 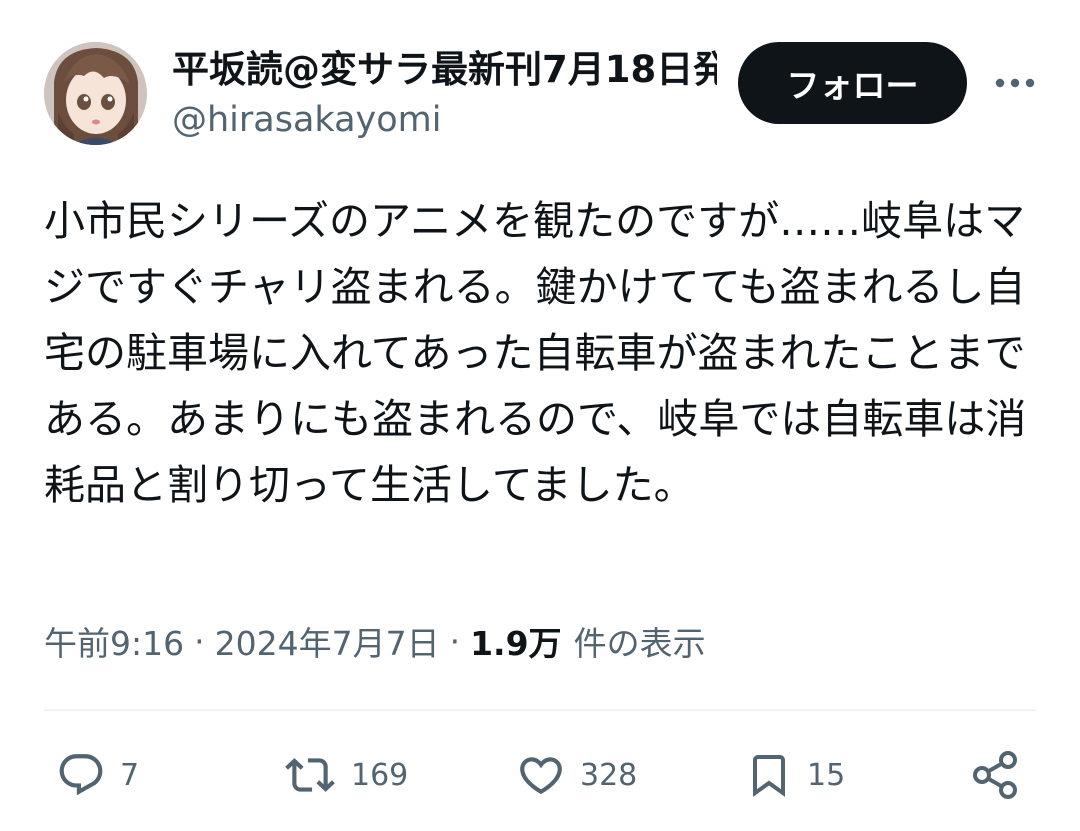 I want to click on like-icon, so click(x=541, y=776).